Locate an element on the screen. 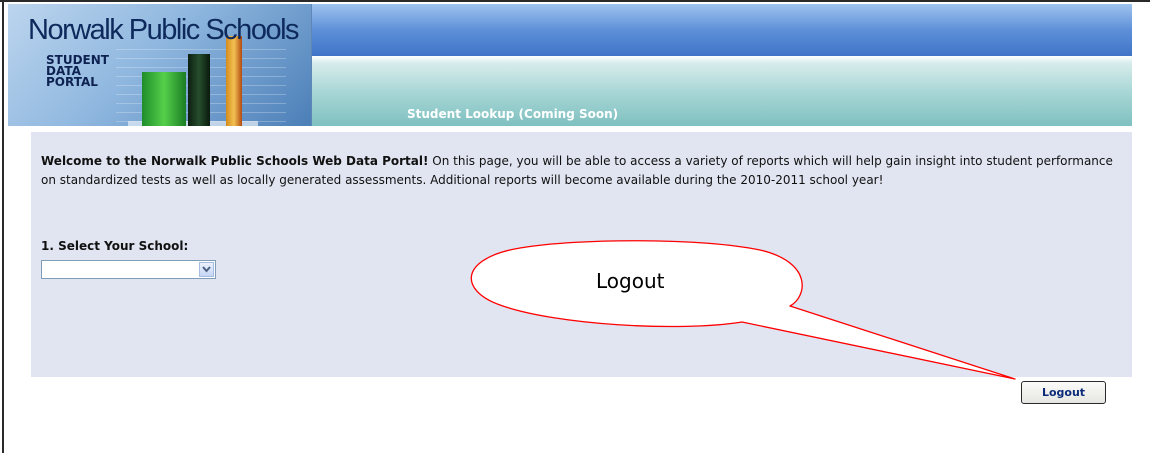  select-dropdown-button is located at coordinates (206, 269).